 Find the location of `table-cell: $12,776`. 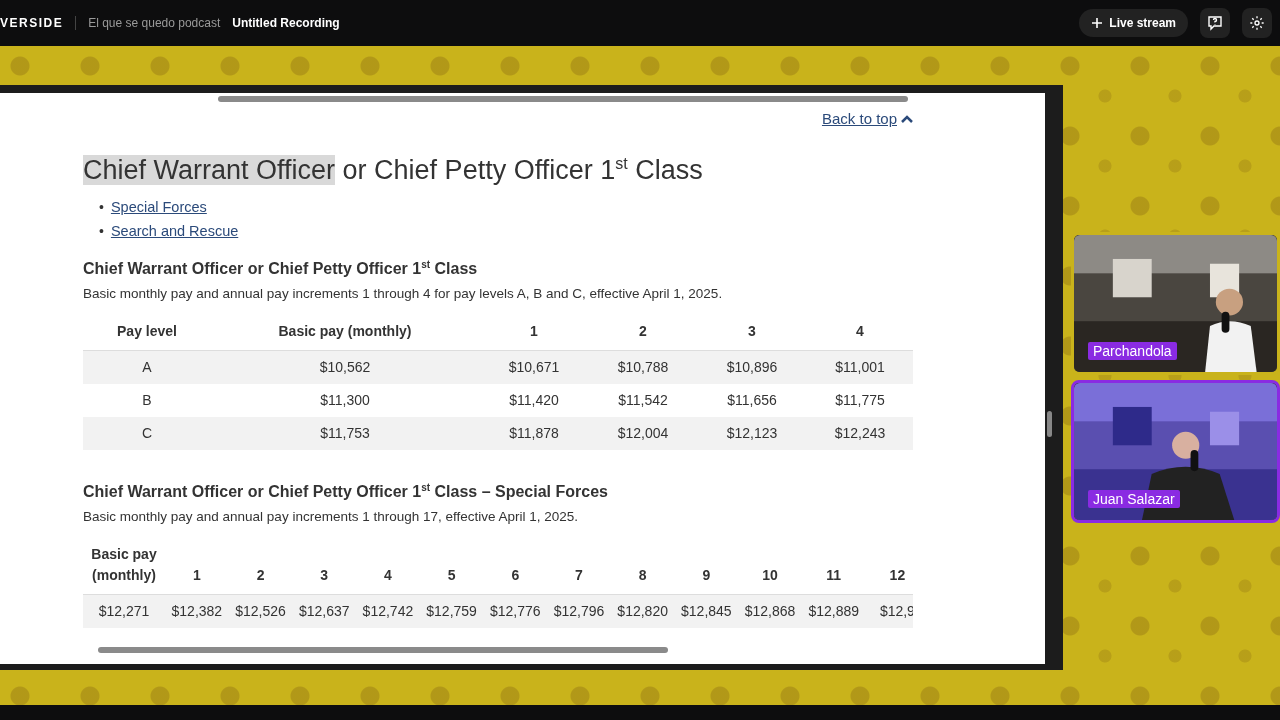

table-cell: $12,776 is located at coordinates (515, 611).